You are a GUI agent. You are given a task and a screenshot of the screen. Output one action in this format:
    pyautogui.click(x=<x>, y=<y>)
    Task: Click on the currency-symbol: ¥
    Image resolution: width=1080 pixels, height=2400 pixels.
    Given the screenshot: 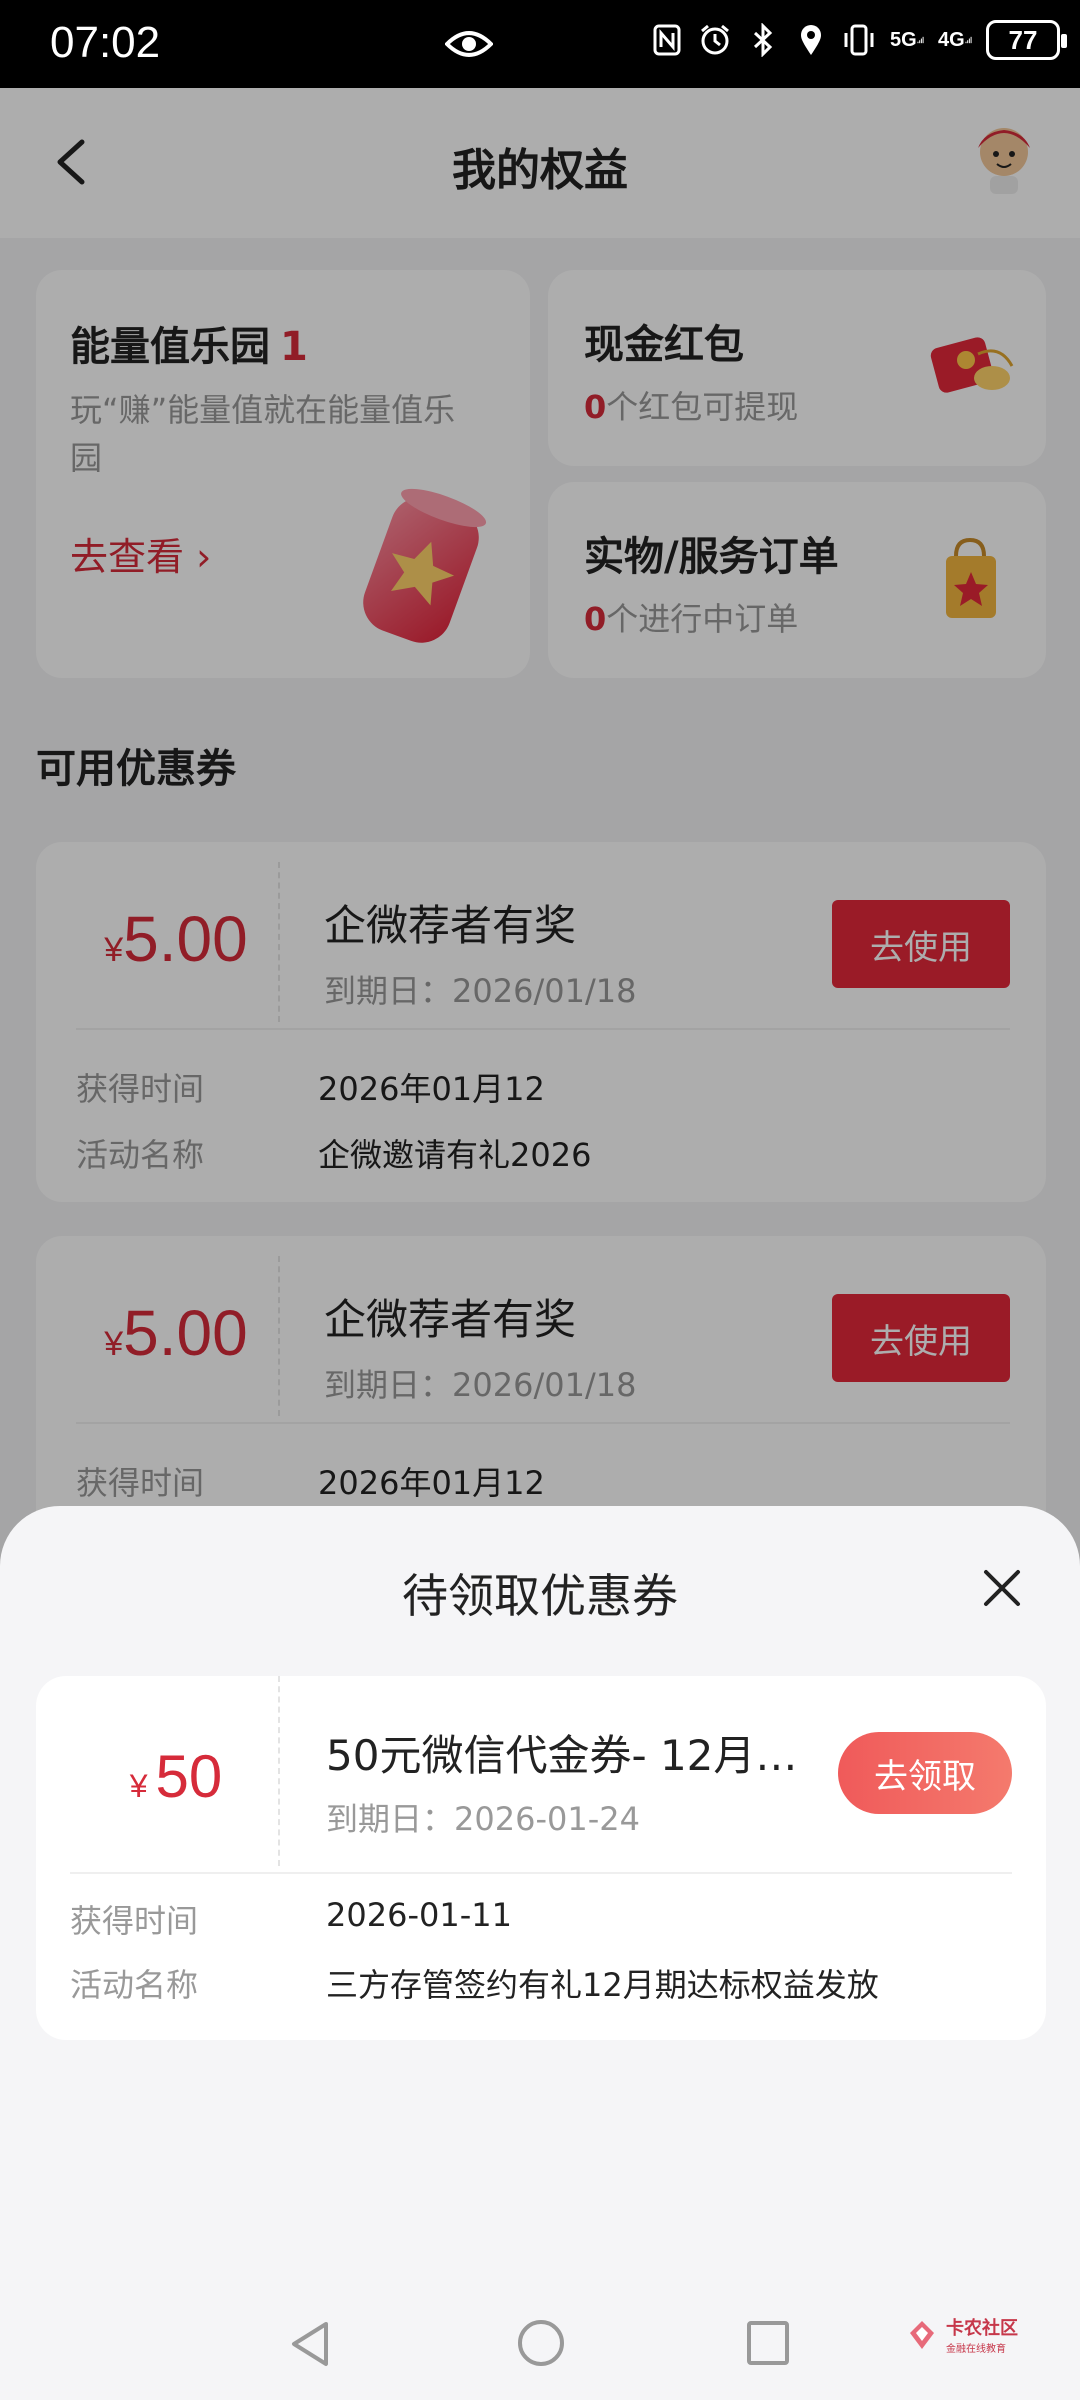 What is the action you would take?
    pyautogui.click(x=138, y=1786)
    